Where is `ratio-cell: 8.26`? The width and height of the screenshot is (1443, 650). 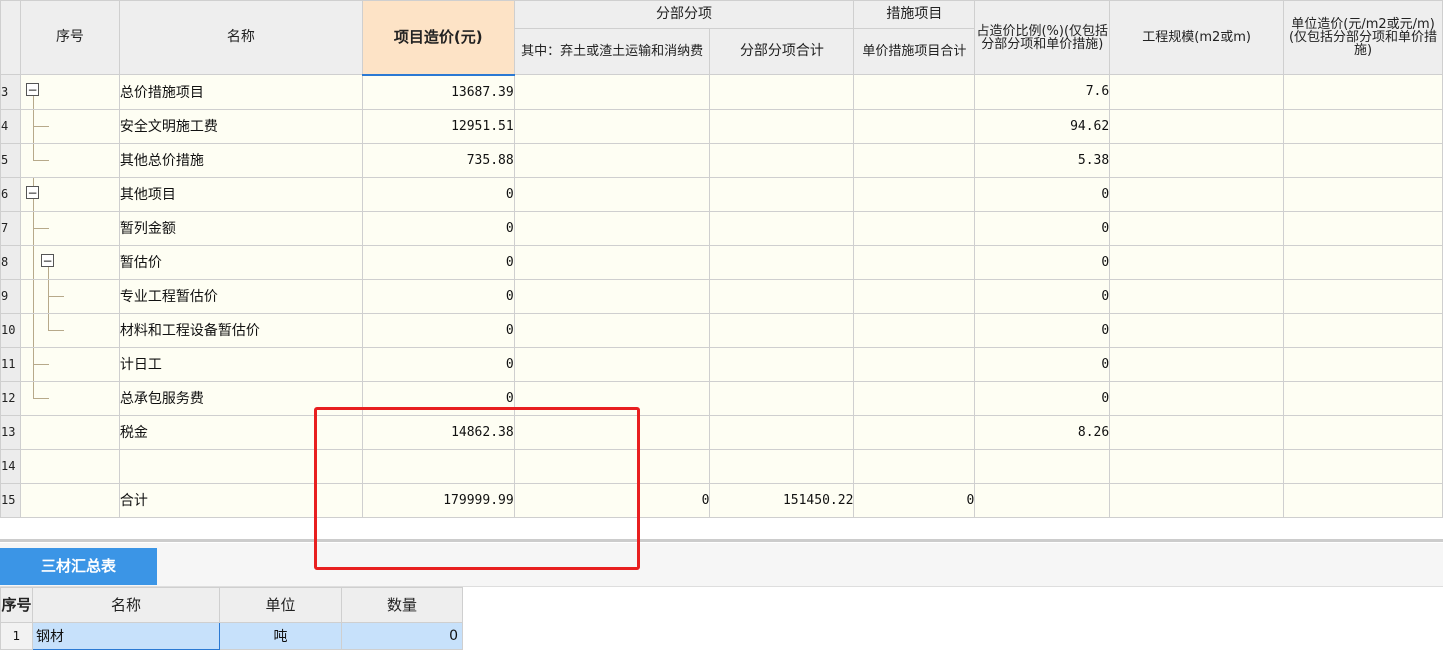
ratio-cell: 8.26 is located at coordinates (1042, 432).